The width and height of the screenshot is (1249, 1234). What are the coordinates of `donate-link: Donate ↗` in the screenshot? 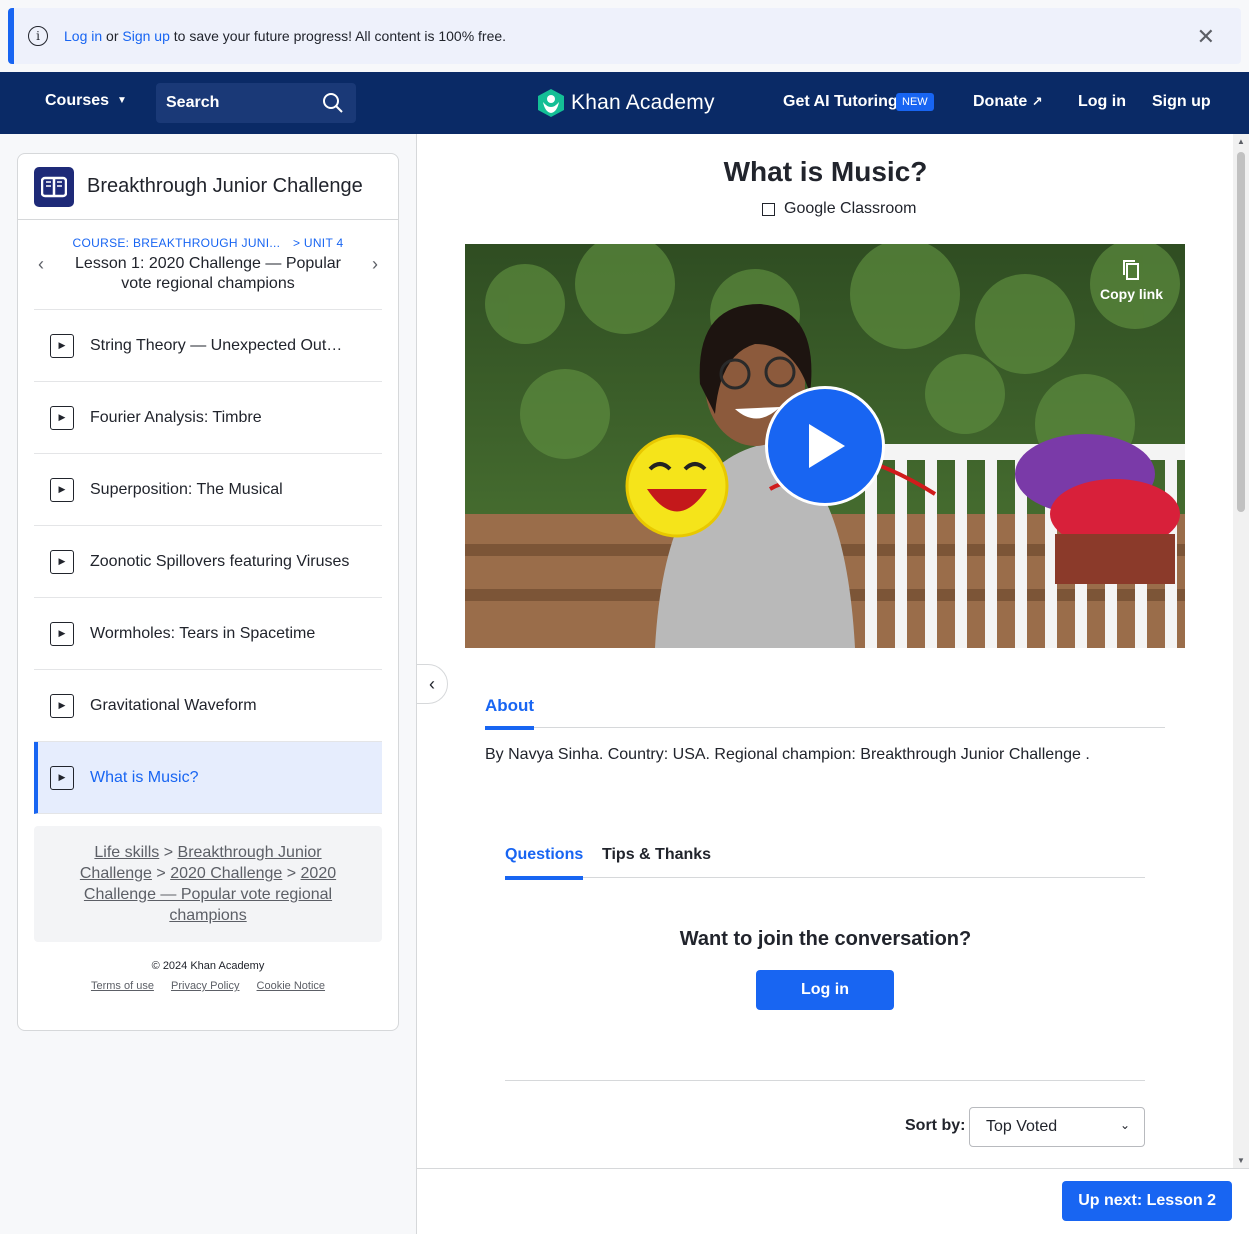 It's located at (1008, 102).